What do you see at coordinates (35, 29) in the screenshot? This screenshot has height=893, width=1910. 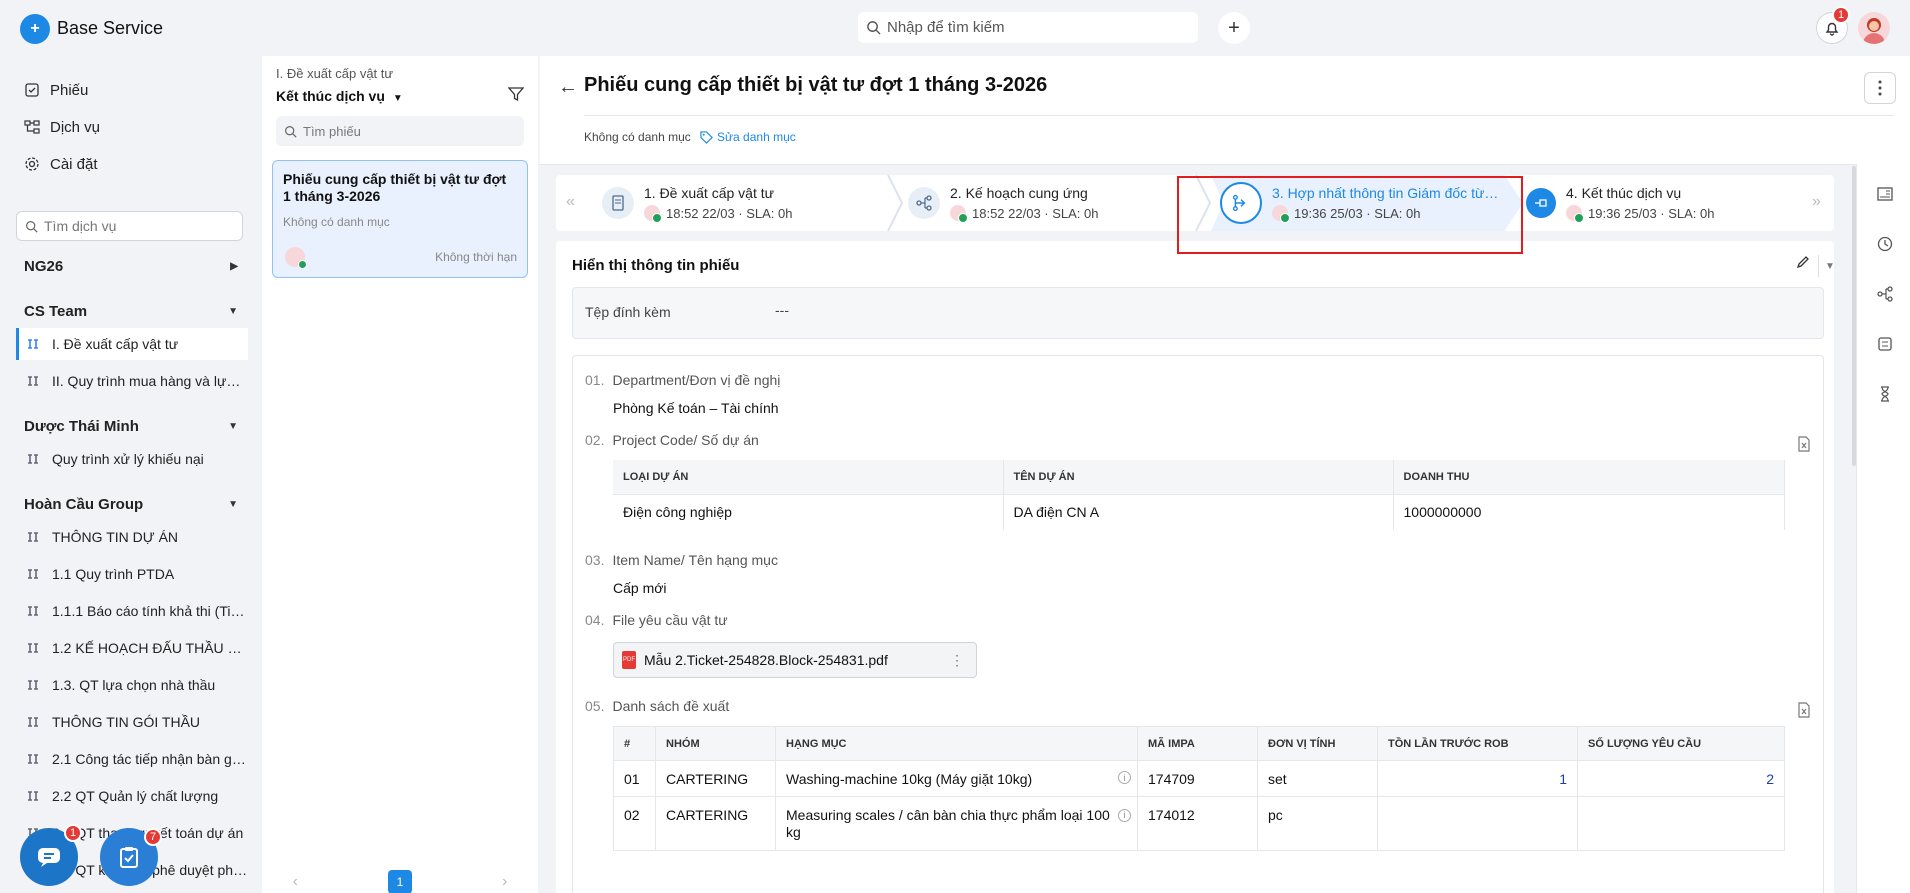 I see `app-logo: +` at bounding box center [35, 29].